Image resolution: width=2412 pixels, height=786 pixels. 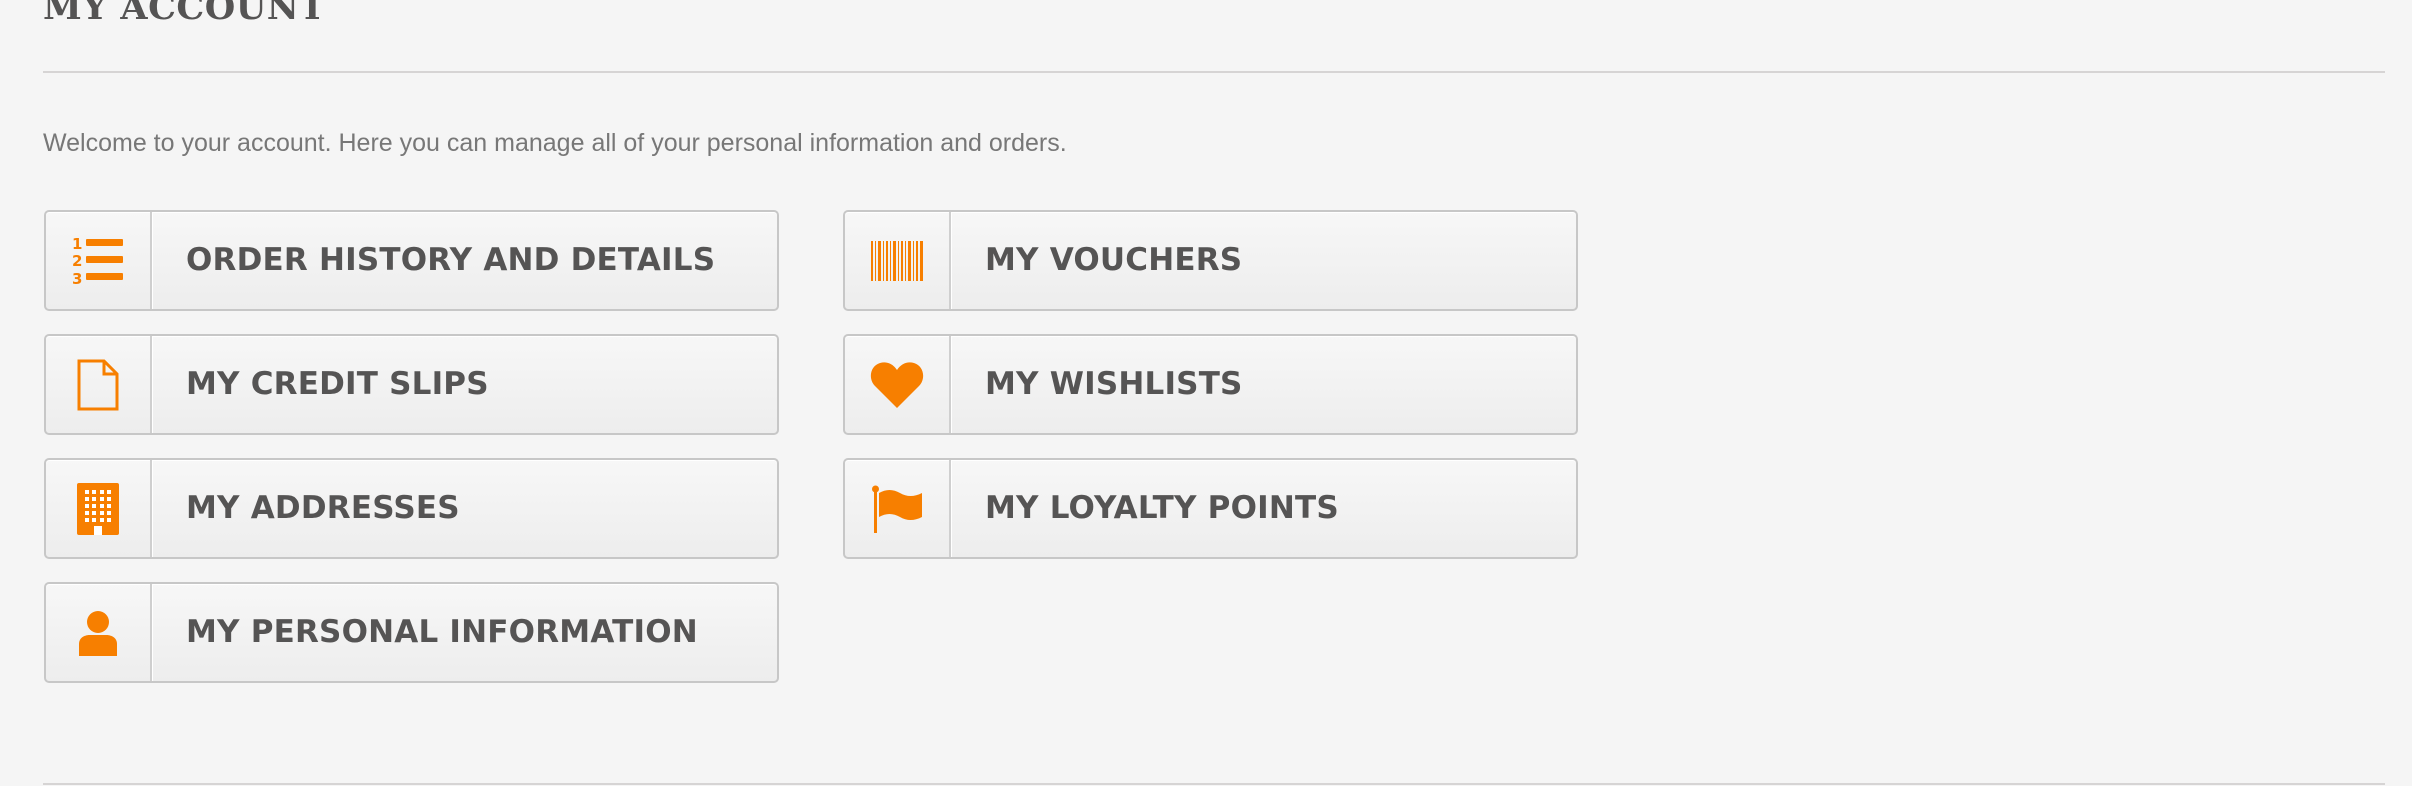 I want to click on addresses-button: MY ADDRESSES, so click(x=411, y=508).